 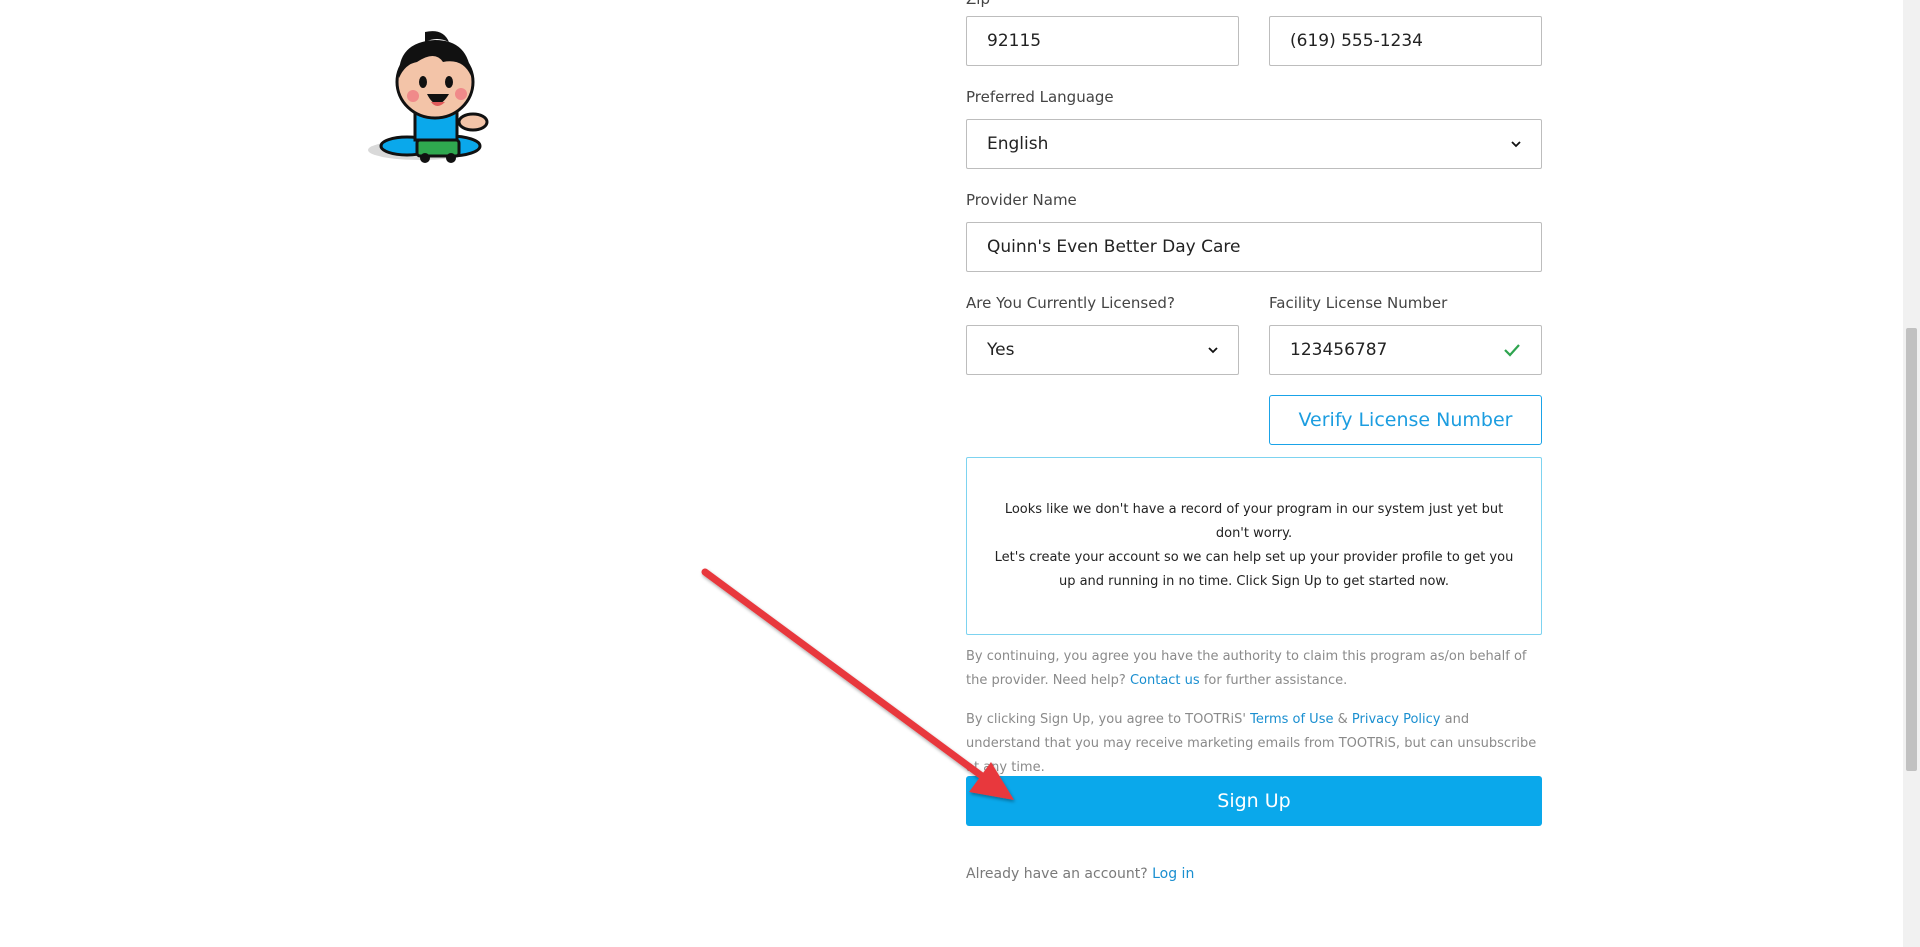 I want to click on phone-input: (619) 555-1234, so click(x=1405, y=41).